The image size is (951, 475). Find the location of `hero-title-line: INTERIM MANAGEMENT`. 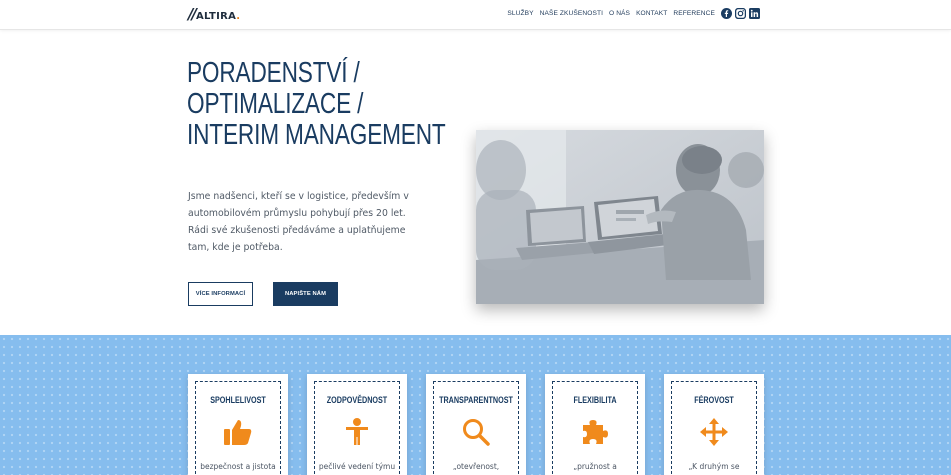

hero-title-line: INTERIM MANAGEMENT is located at coordinates (316, 135).